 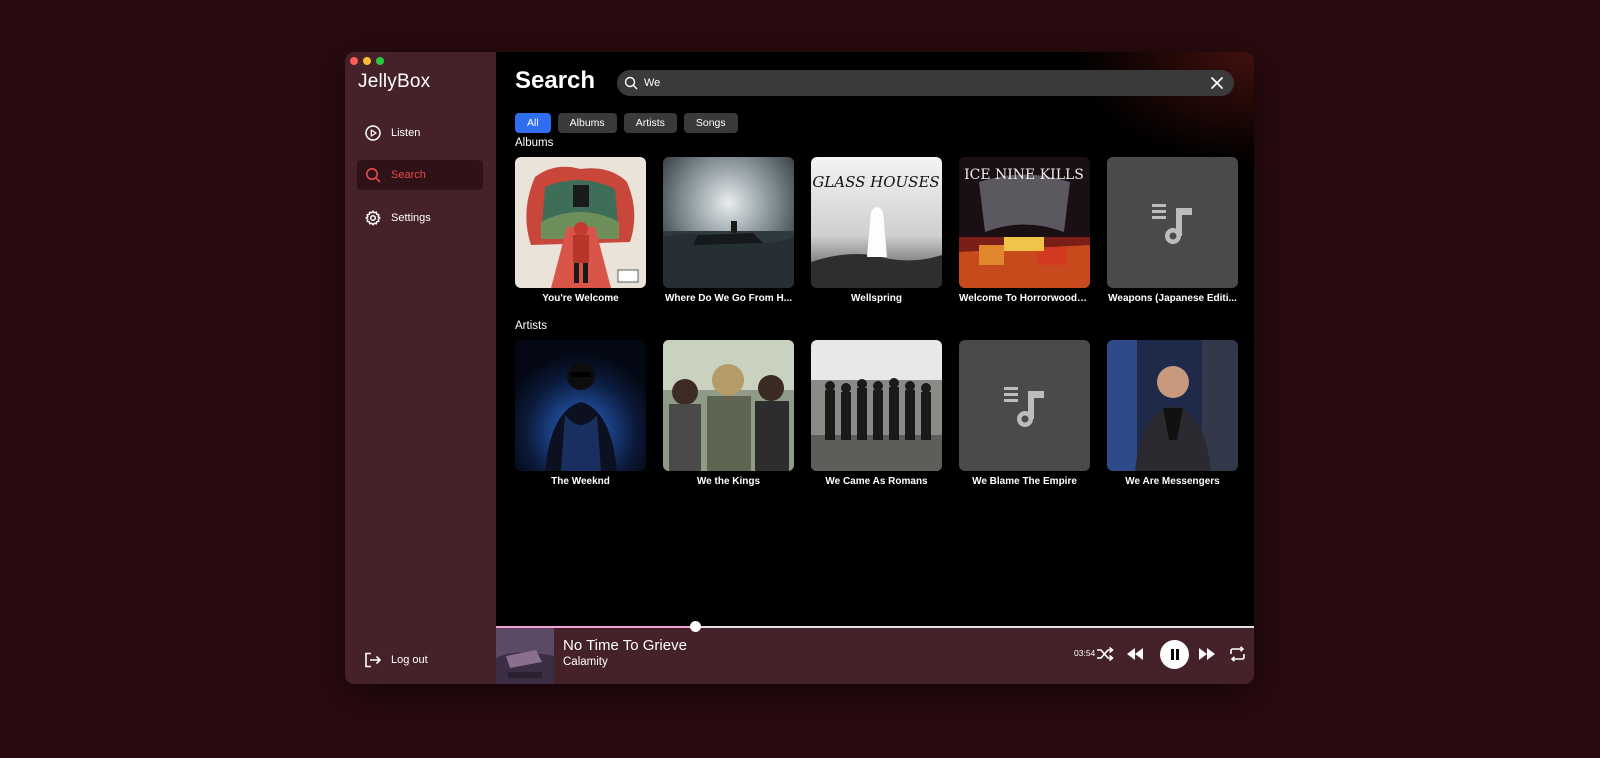 I want to click on album-cover-placeholder, so click(x=1172, y=222).